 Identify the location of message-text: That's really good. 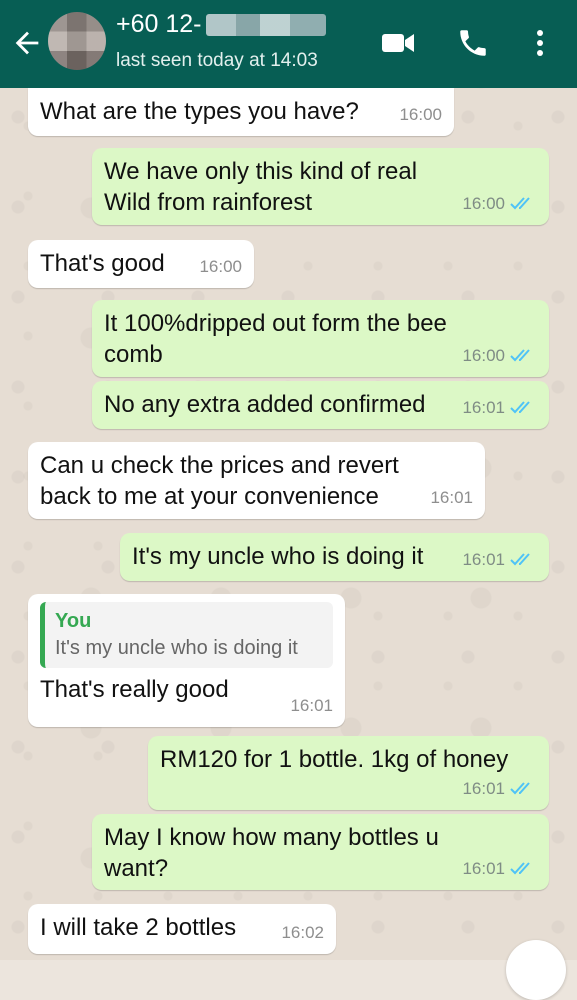
(134, 689).